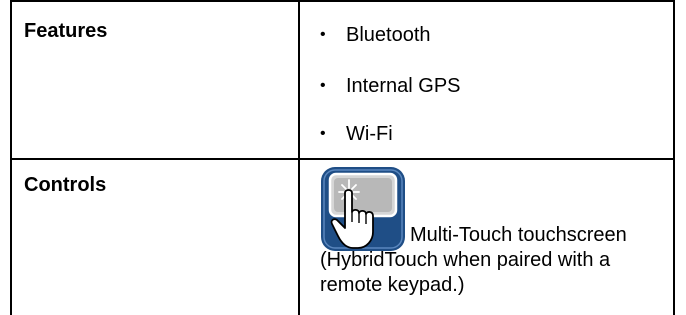  What do you see at coordinates (403, 86) in the screenshot?
I see `feature-internal-gps: Internal GPS` at bounding box center [403, 86].